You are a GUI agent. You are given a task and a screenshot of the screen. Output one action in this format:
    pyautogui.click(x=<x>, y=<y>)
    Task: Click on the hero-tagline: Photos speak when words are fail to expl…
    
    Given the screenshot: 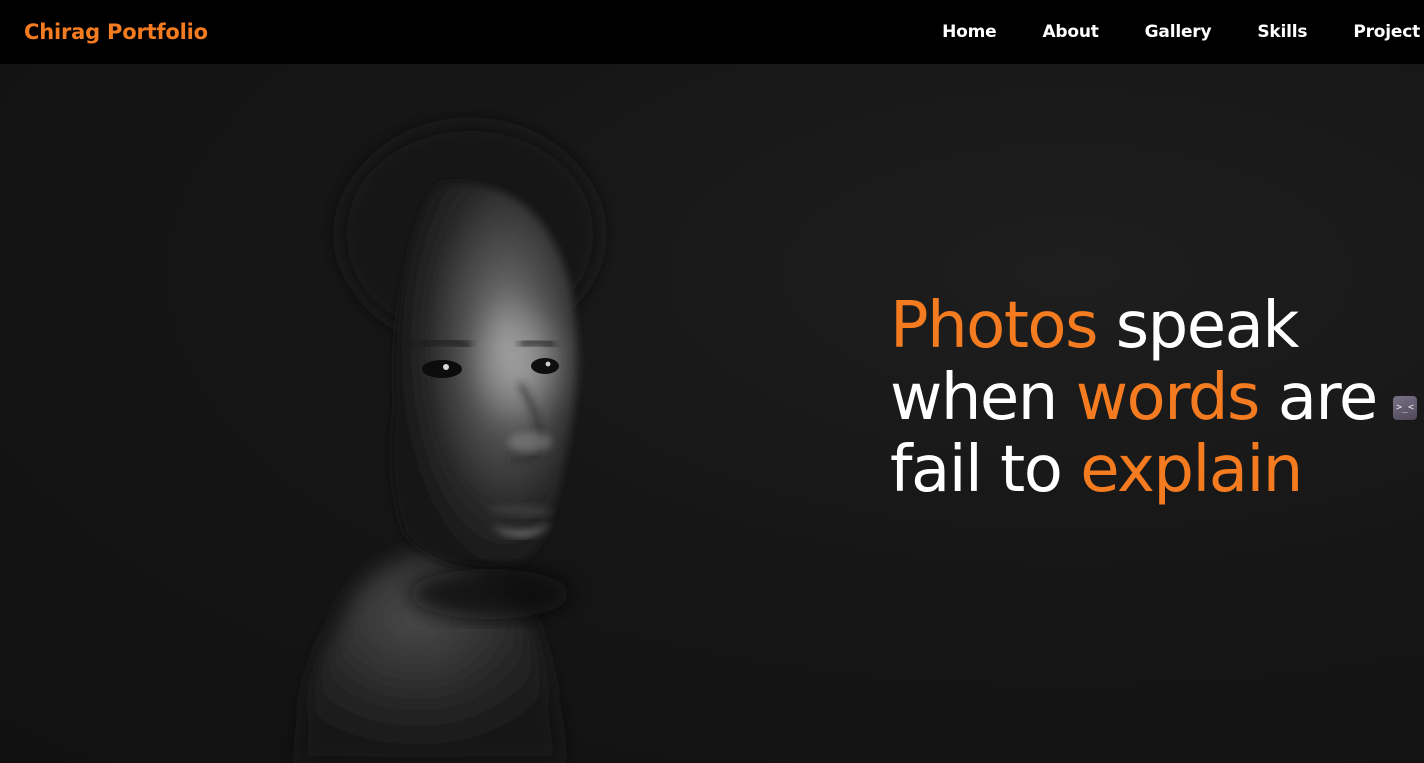 What is the action you would take?
    pyautogui.click(x=1134, y=398)
    